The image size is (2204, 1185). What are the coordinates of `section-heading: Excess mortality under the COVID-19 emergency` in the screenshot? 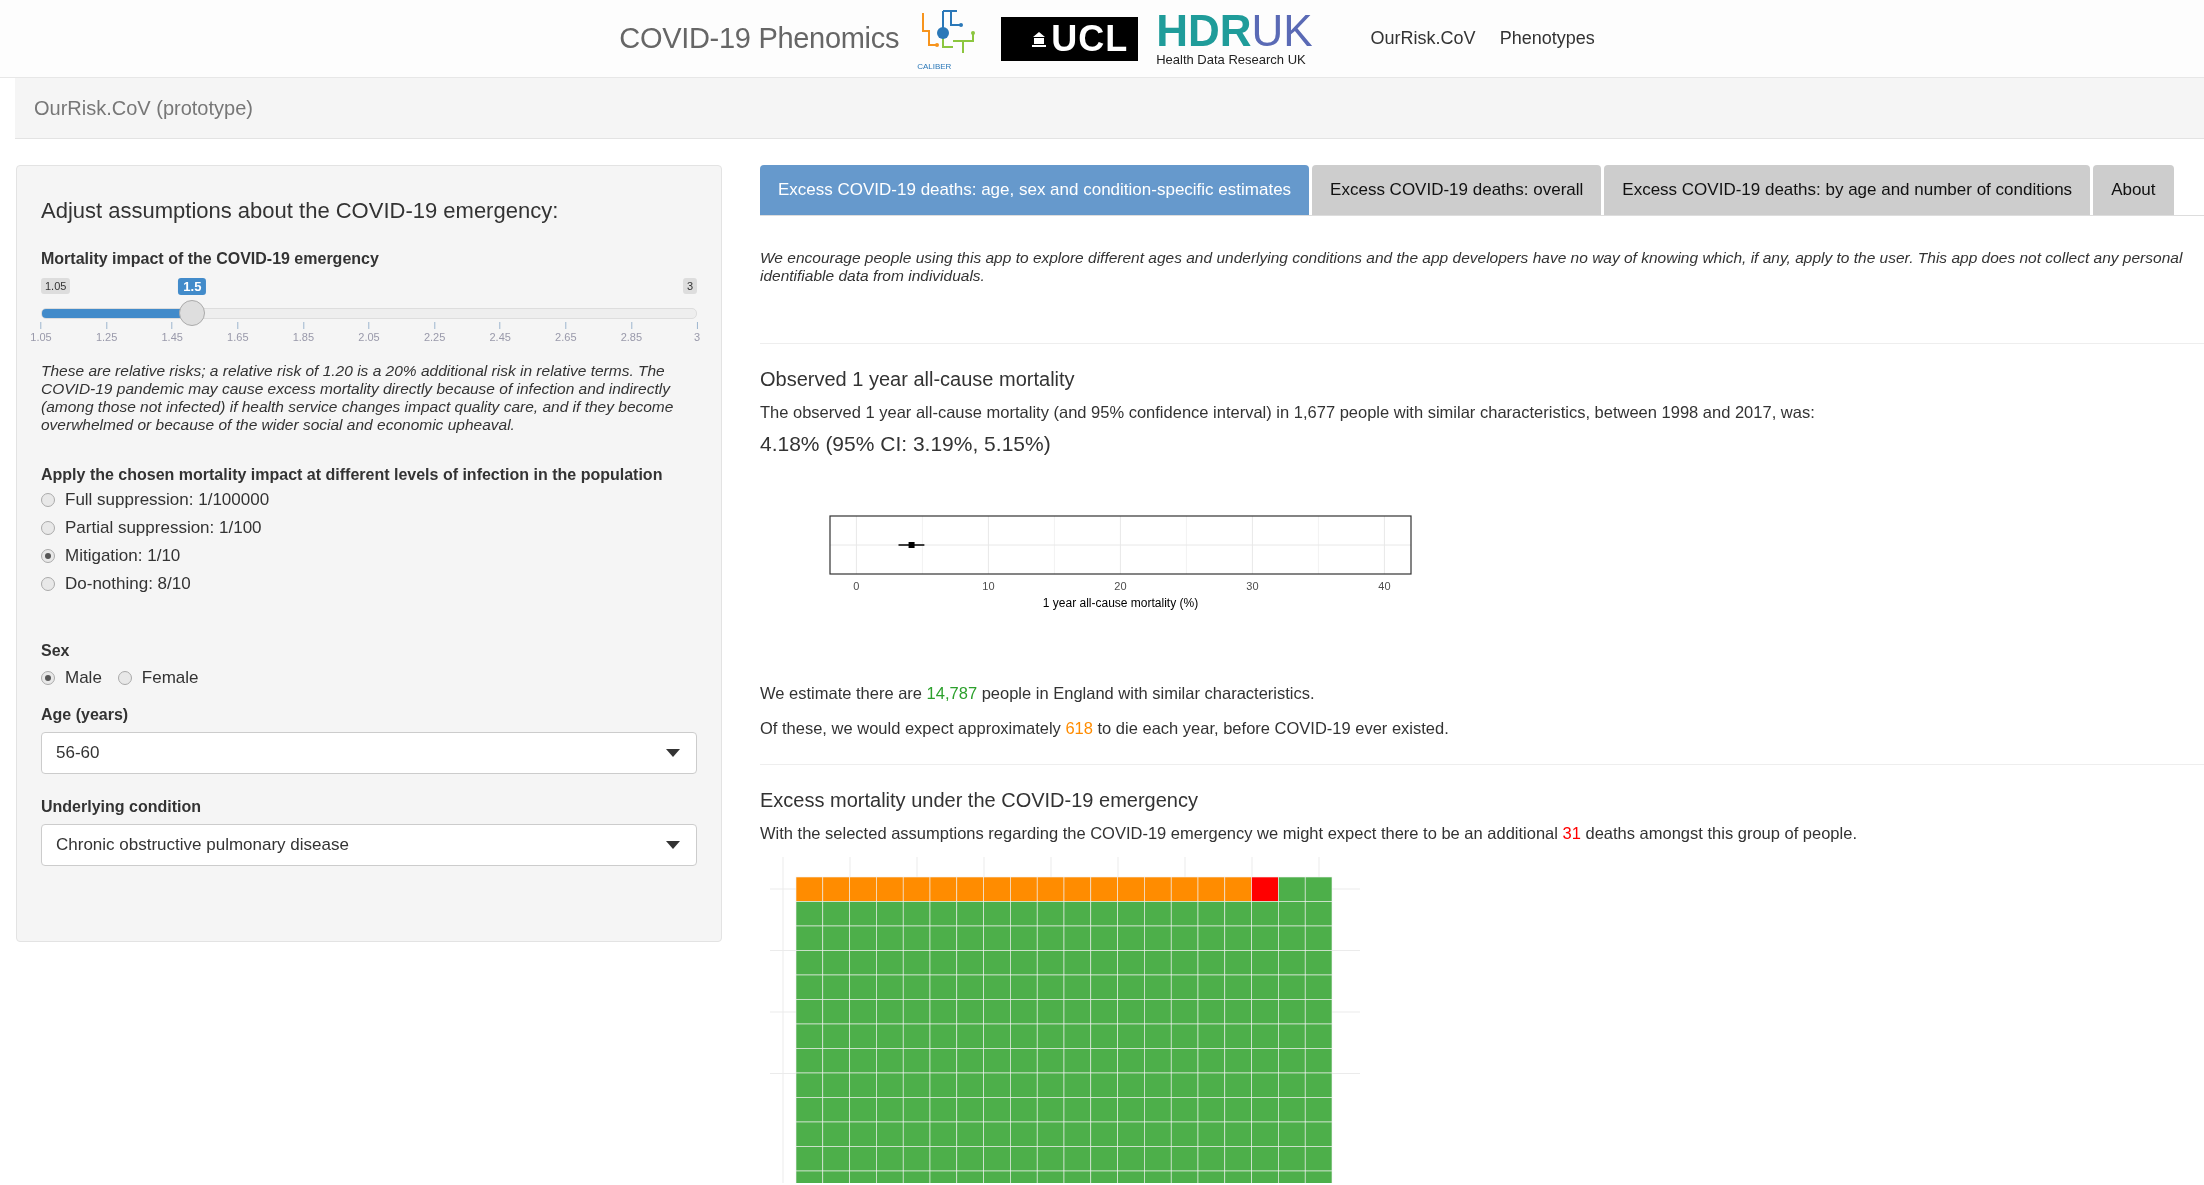 It's located at (979, 800).